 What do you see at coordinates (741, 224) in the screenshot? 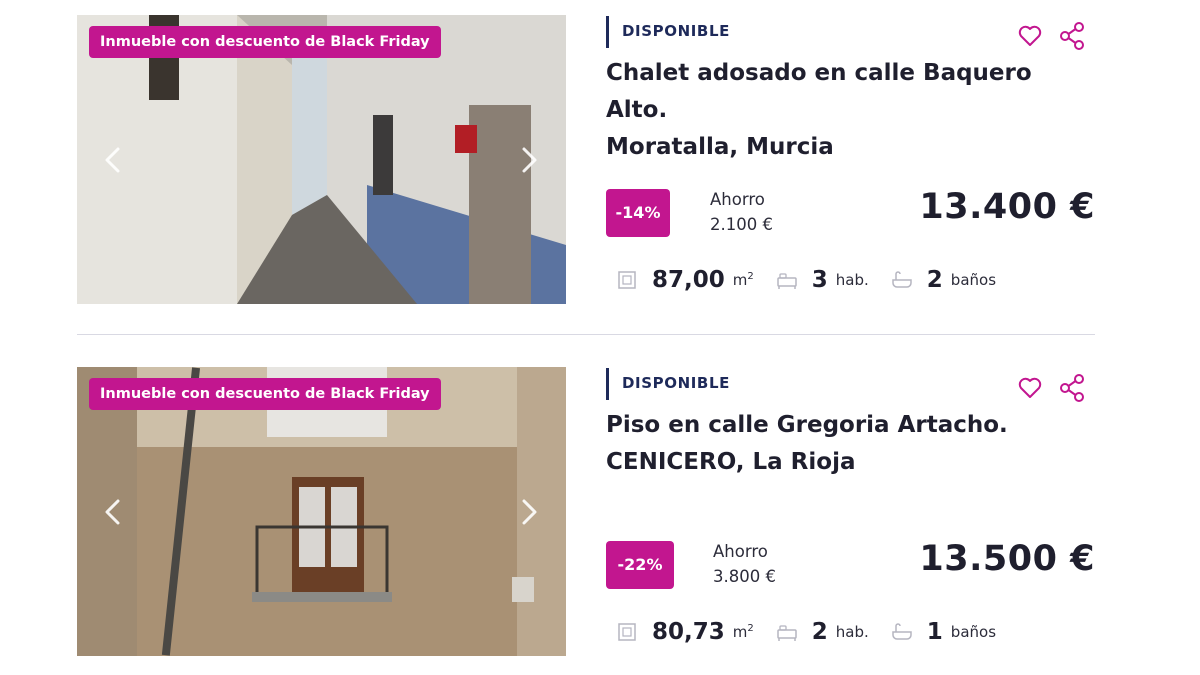
I see `savings-value: 2.100 €` at bounding box center [741, 224].